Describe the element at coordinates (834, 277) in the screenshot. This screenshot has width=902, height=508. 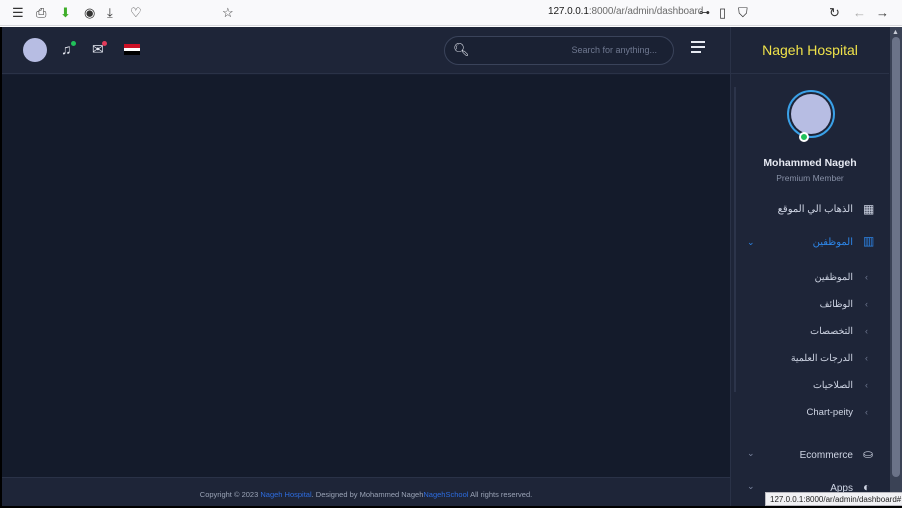
I see `sidebar-subitem-employees: الموظفين` at that location.